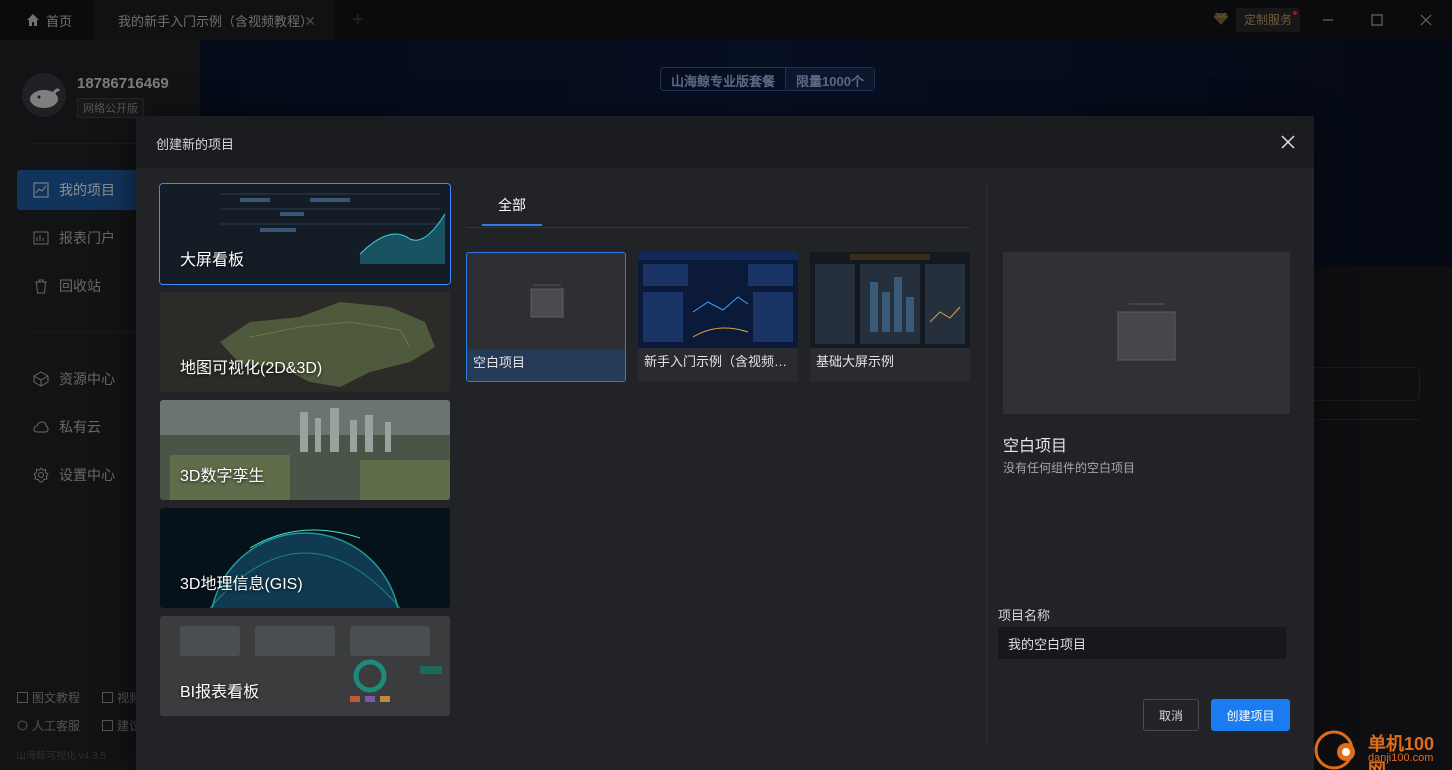 The height and width of the screenshot is (770, 1452). Describe the element at coordinates (305, 450) in the screenshot. I see `category-digital-twin: 3D数字孪生` at that location.